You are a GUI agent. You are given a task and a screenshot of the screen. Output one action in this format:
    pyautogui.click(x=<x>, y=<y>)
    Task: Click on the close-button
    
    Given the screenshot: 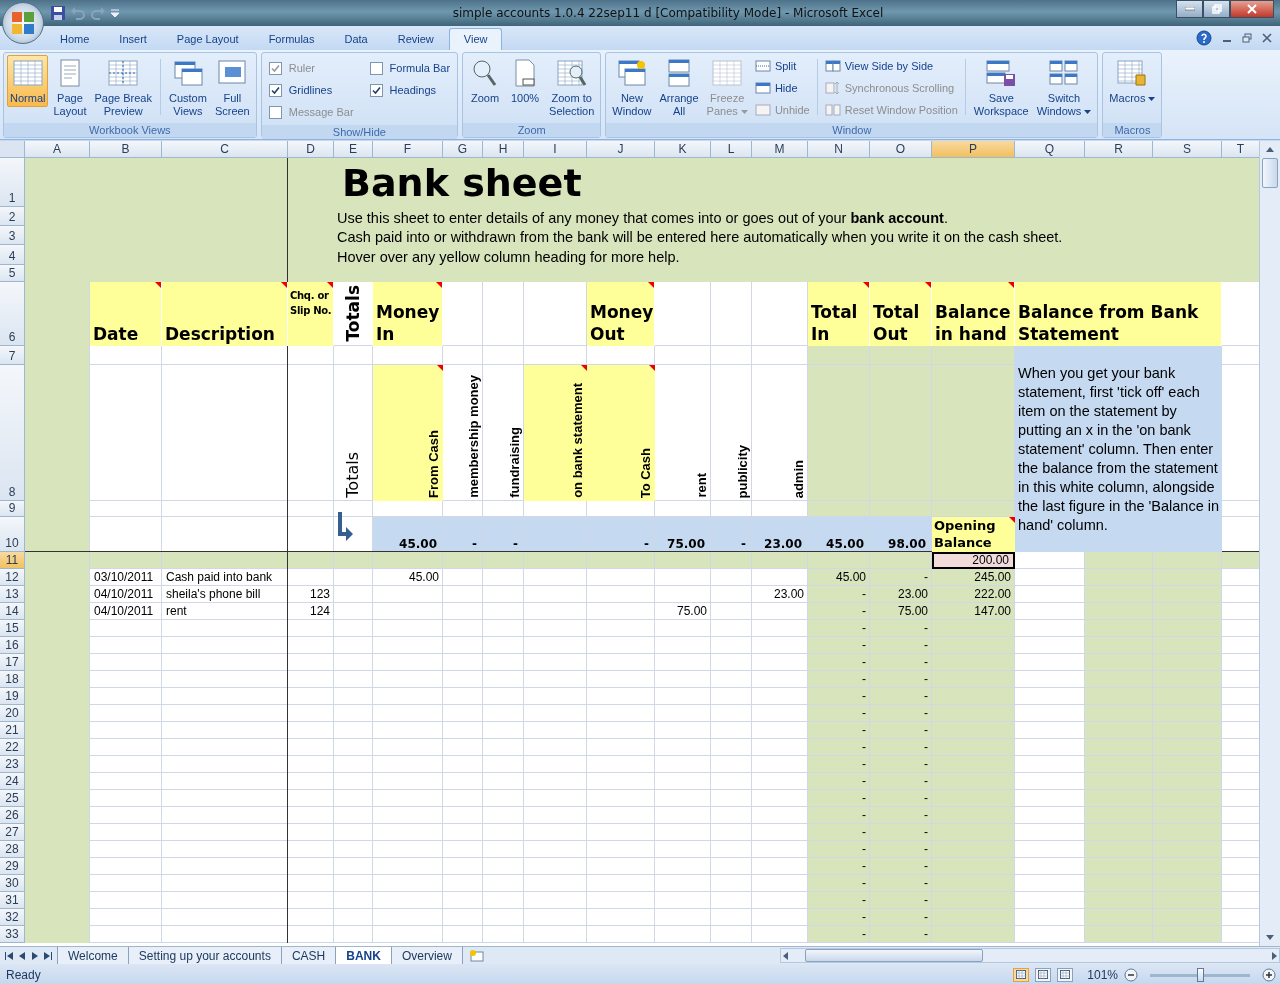 What is the action you would take?
    pyautogui.click(x=1252, y=9)
    